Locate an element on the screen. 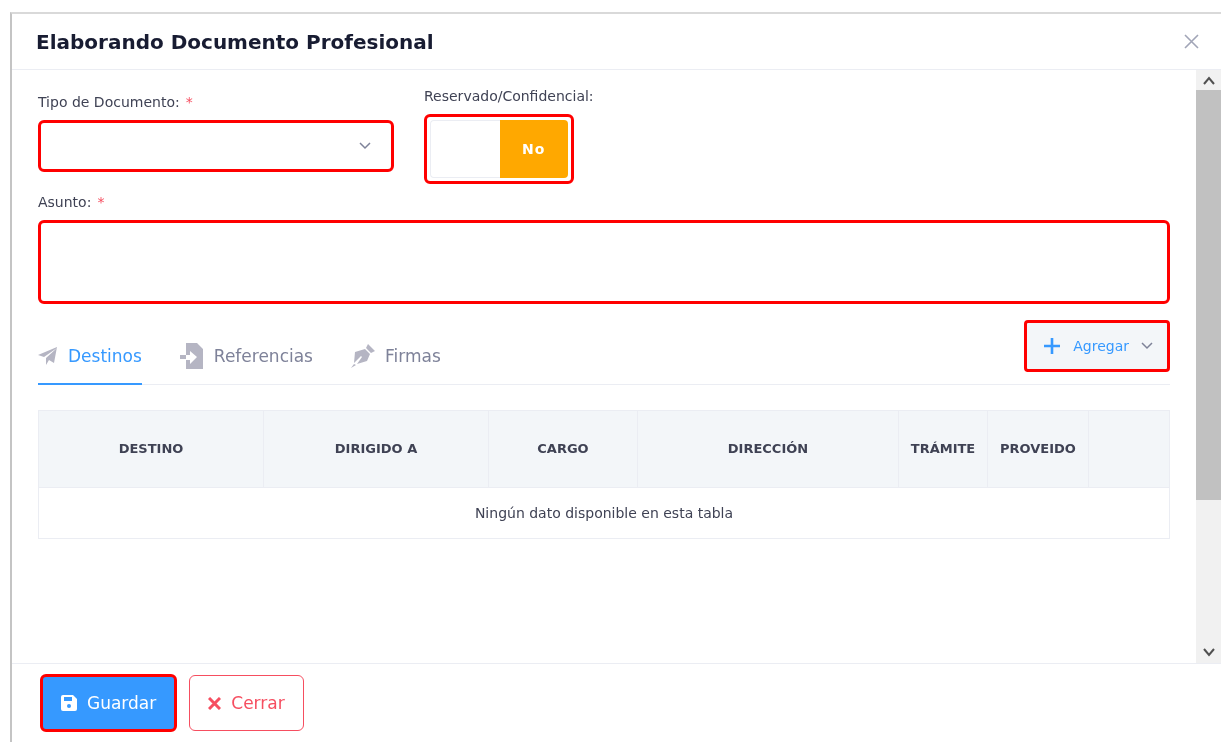  empty-table-message: Ningún dato disponible en esta tabla is located at coordinates (604, 513).